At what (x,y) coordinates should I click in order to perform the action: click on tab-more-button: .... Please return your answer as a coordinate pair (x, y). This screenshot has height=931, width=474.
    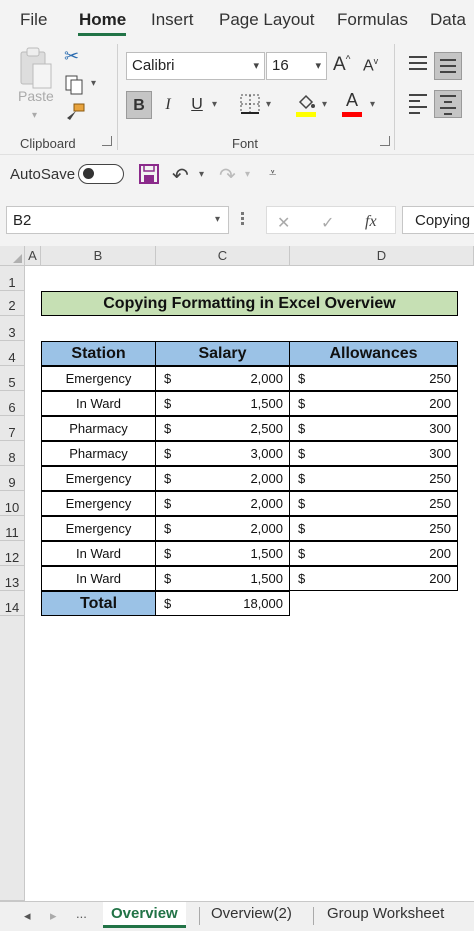
    Looking at the image, I should click on (81, 913).